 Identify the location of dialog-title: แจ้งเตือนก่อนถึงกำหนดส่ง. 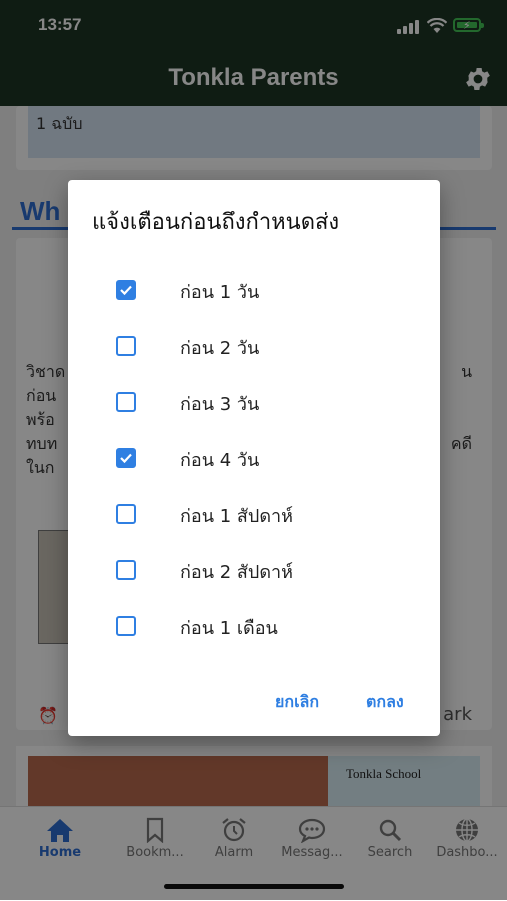
(216, 222).